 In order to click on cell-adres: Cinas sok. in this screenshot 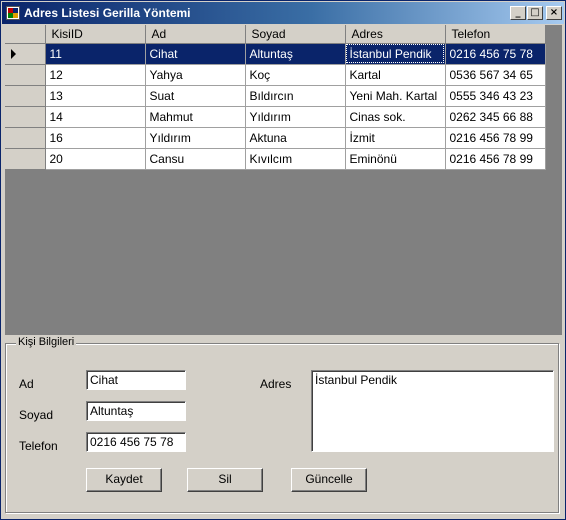, I will do `click(395, 117)`.